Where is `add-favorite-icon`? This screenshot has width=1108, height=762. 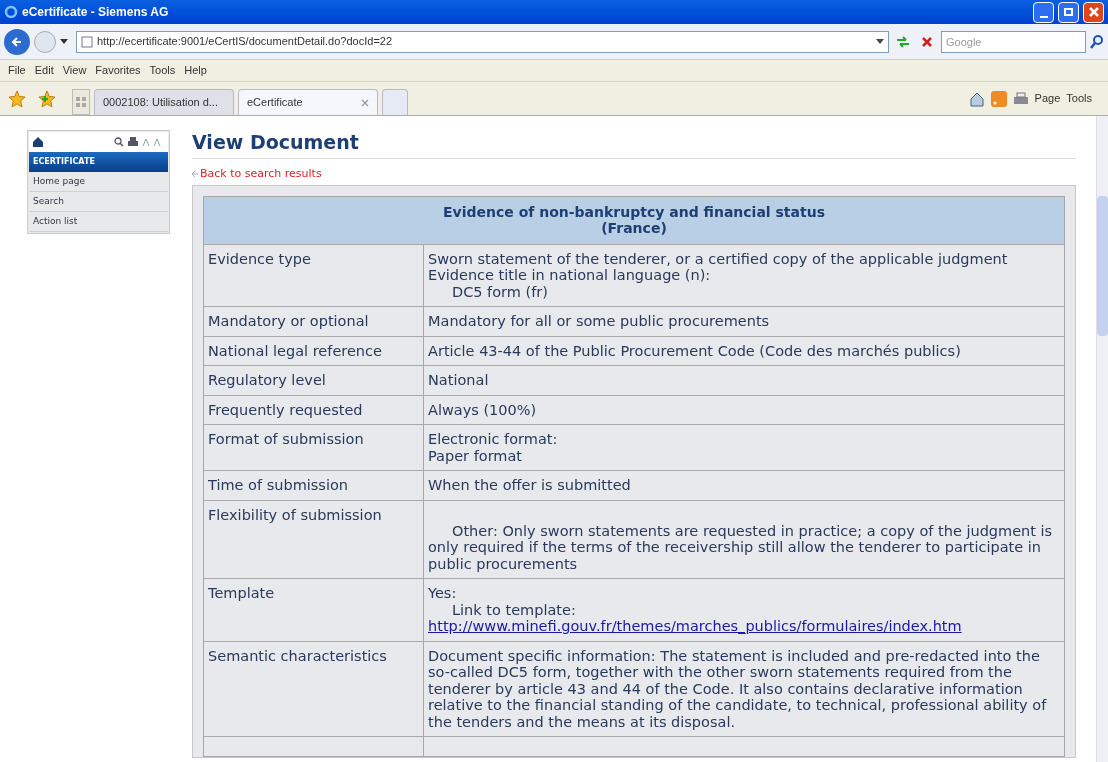 add-favorite-icon is located at coordinates (47, 98).